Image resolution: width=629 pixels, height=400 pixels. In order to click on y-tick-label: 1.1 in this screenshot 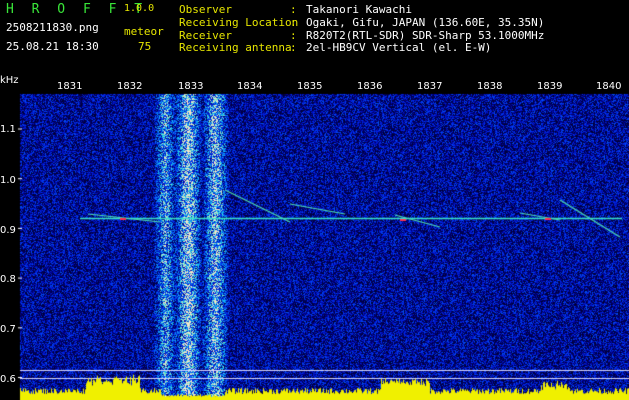, I will do `click(8, 129)`.